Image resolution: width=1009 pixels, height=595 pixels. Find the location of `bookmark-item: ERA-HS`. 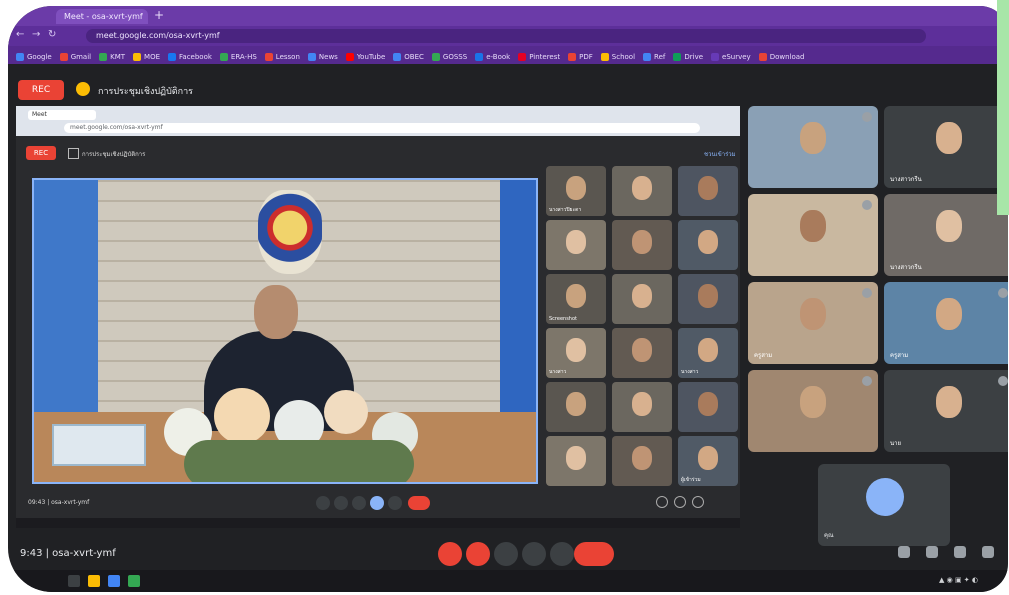

bookmark-item: ERA-HS is located at coordinates (238, 57).